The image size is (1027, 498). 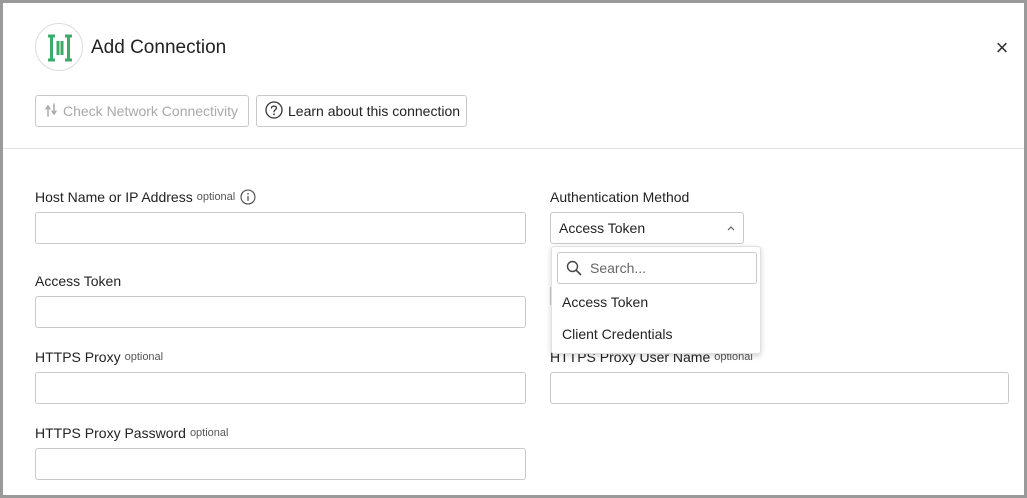 What do you see at coordinates (59, 47) in the screenshot?
I see `connection-logo-icon` at bounding box center [59, 47].